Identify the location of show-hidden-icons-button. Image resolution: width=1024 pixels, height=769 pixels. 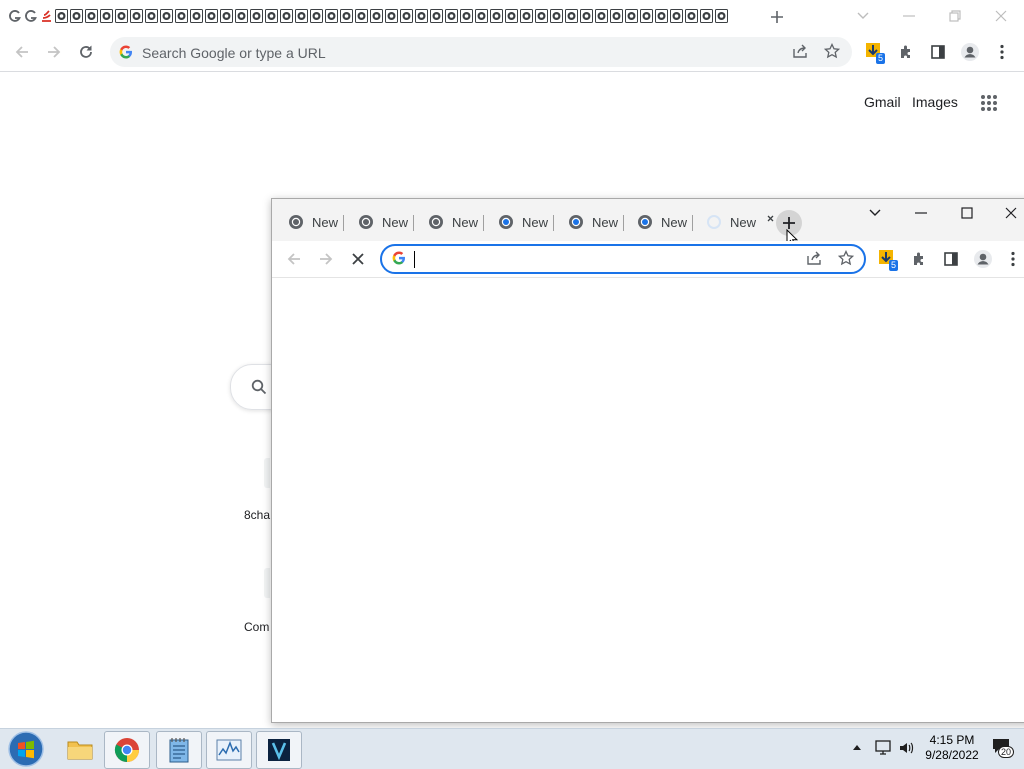
(857, 747).